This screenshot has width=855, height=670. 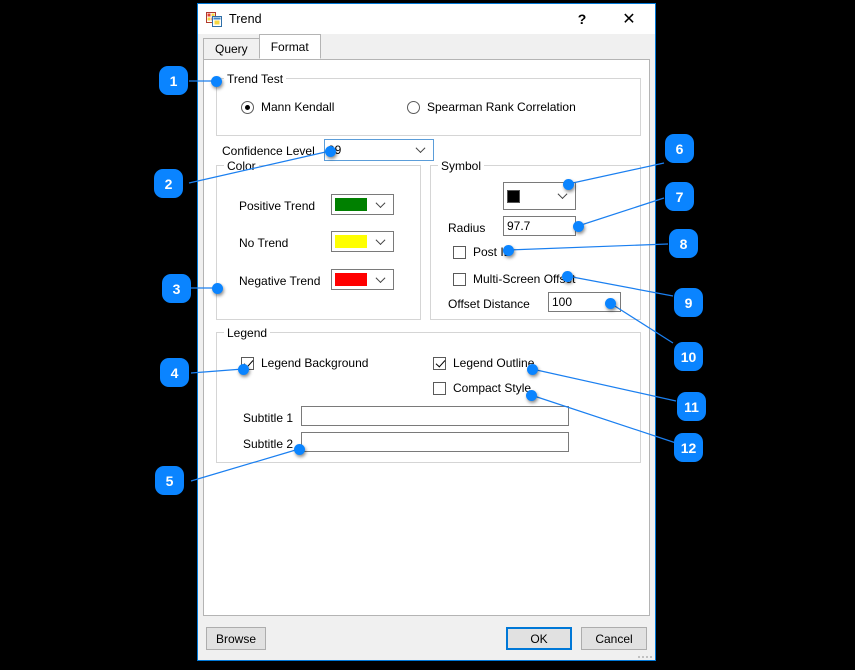 I want to click on radio-mann-kendall-label: Mann Kendall, so click(x=298, y=107).